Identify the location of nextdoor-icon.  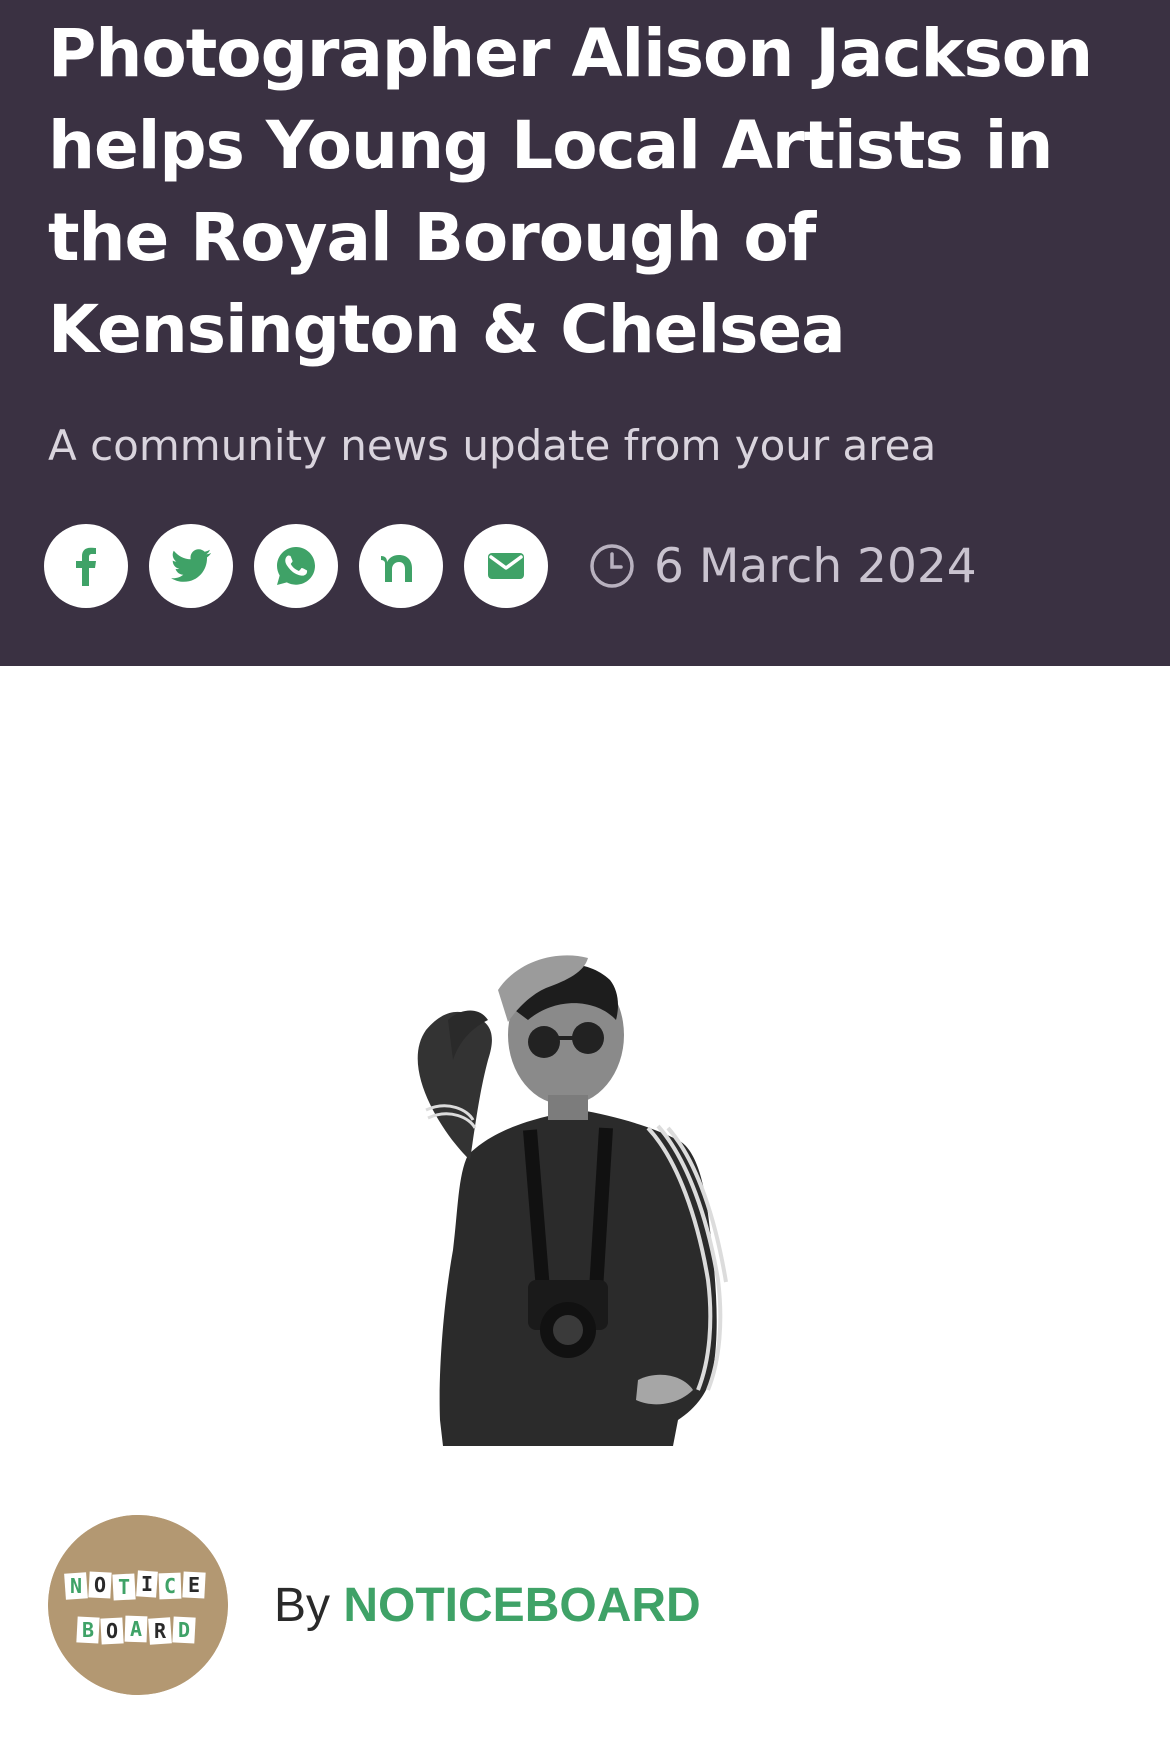
(396, 568).